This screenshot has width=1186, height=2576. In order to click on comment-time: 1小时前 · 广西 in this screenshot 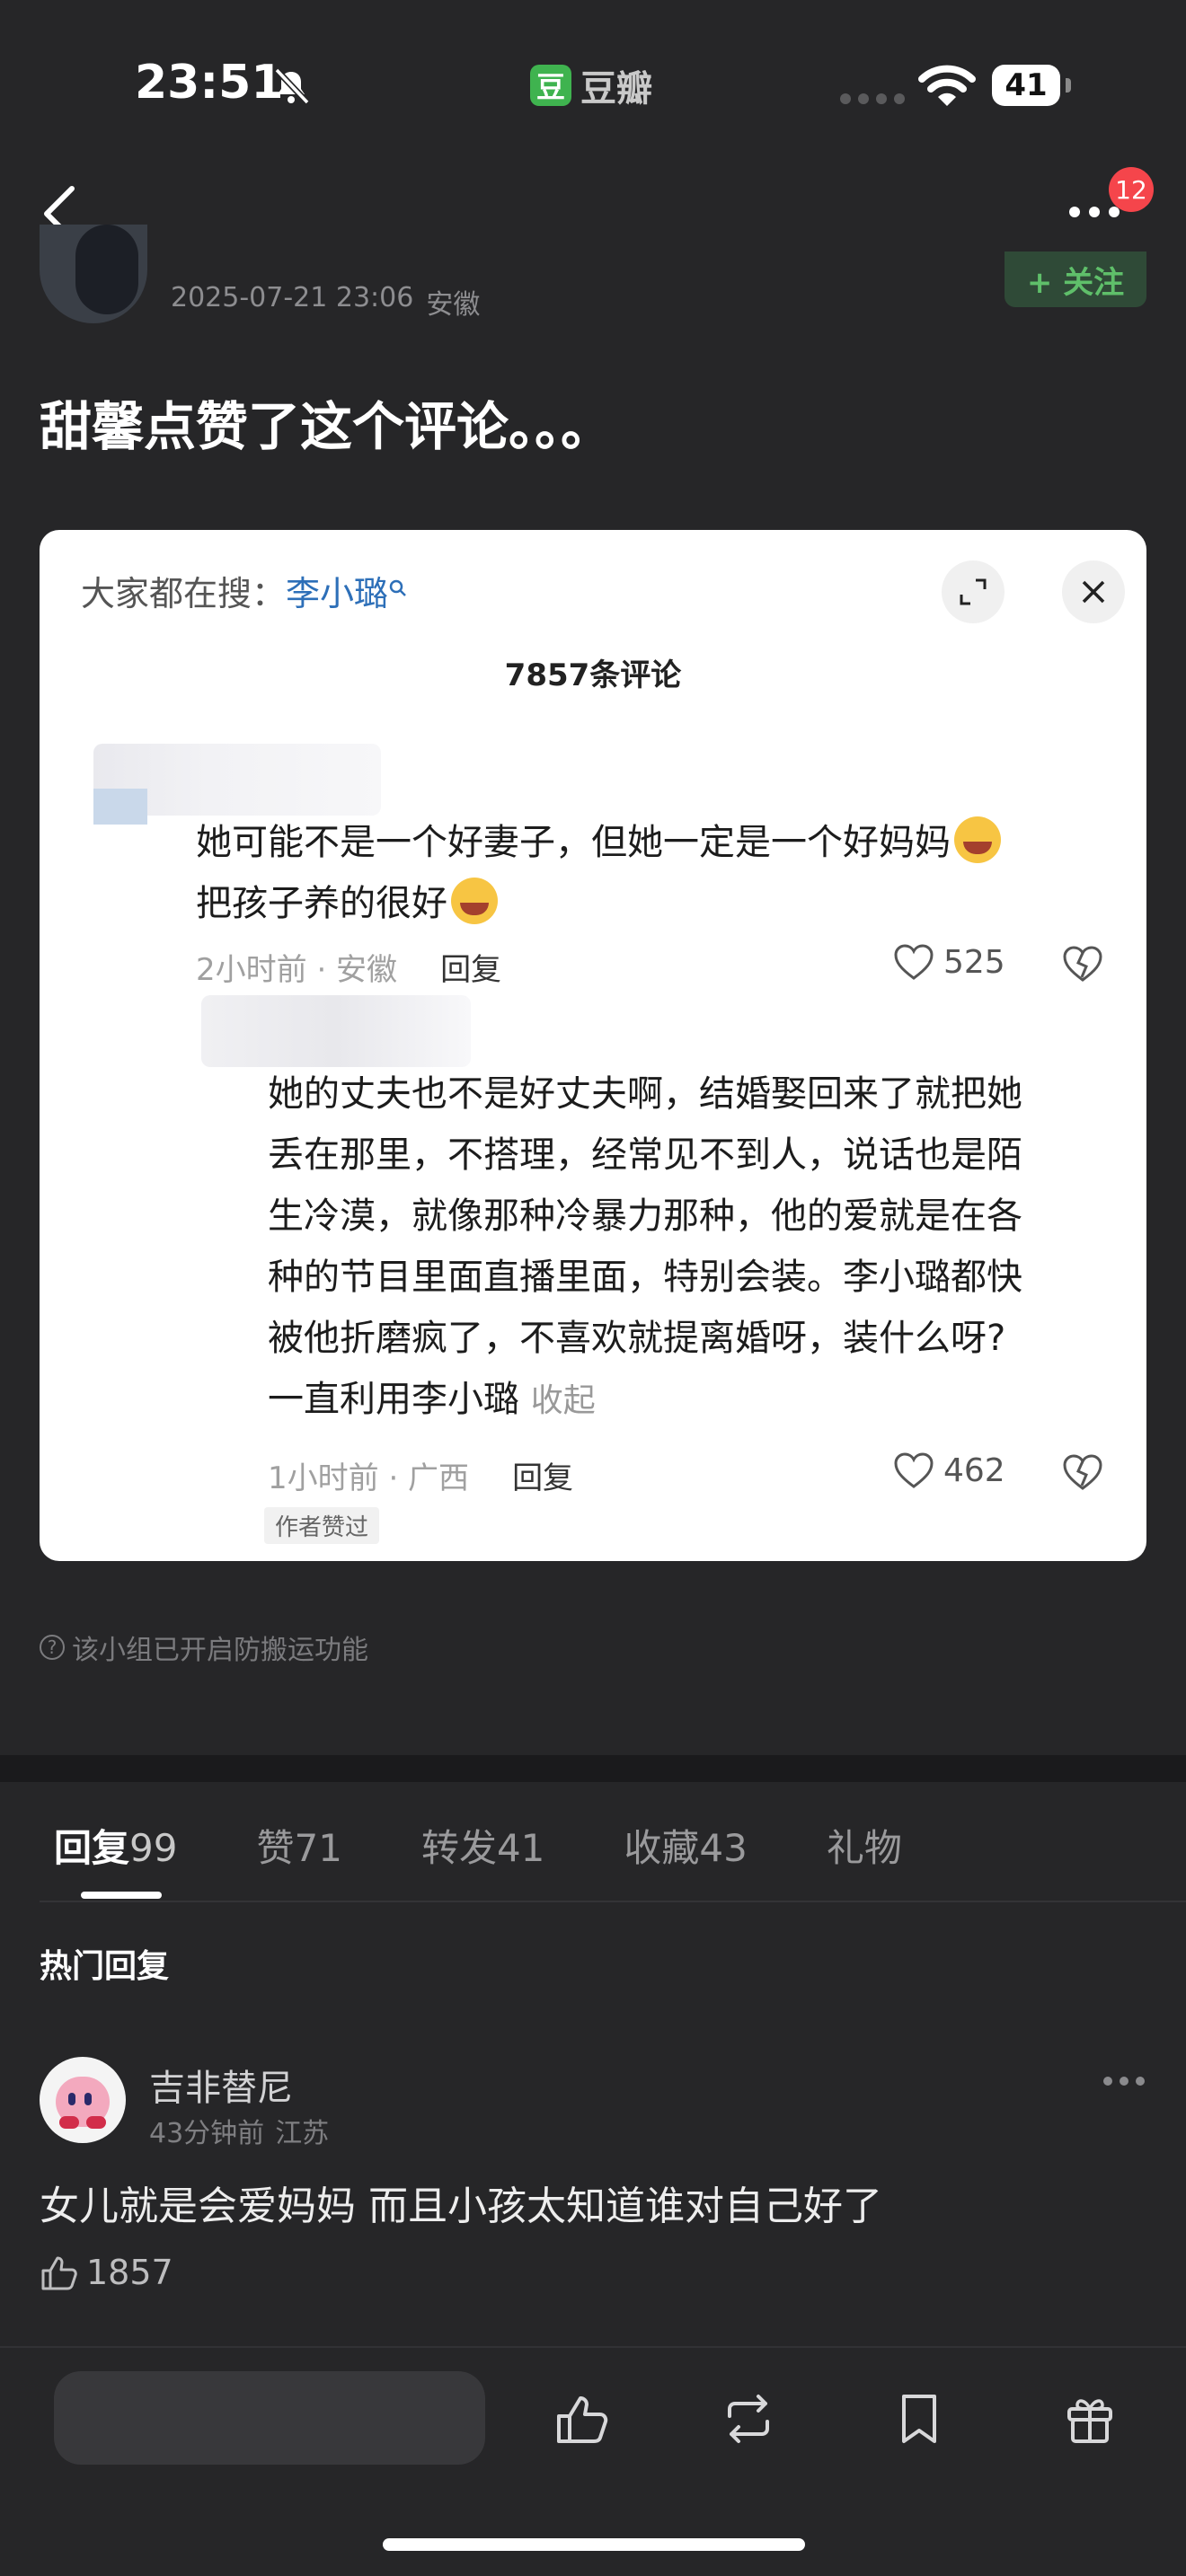, I will do `click(369, 1478)`.